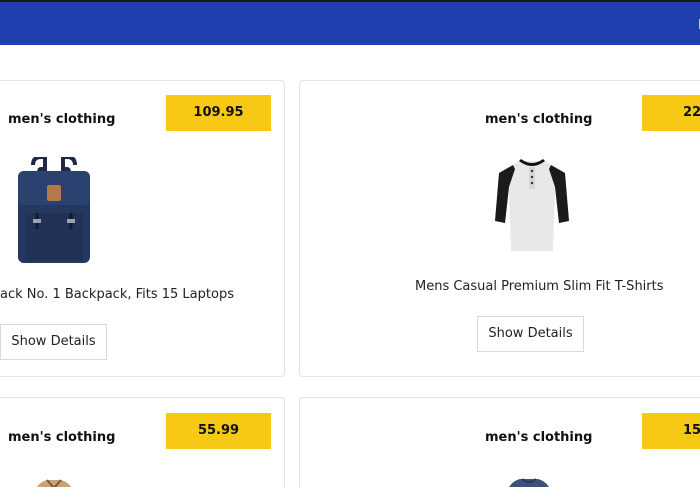 The width and height of the screenshot is (700, 487). I want to click on raglan-tshirt-image, so click(532, 205).